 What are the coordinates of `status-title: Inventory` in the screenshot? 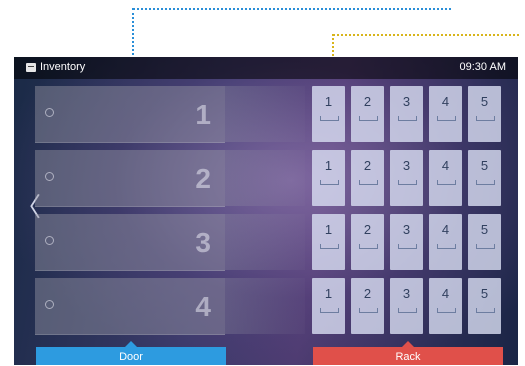 It's located at (55, 67).